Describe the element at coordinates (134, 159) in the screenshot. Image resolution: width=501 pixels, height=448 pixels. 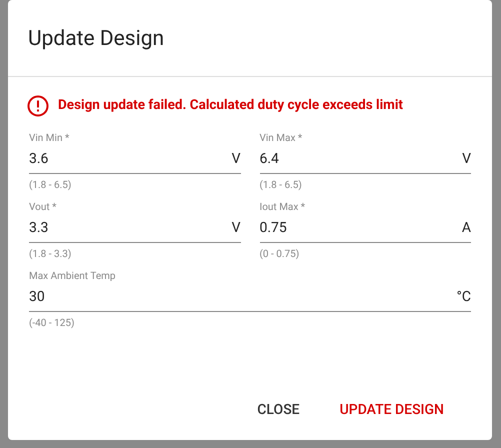
I see `input-field: 3.6 V` at that location.